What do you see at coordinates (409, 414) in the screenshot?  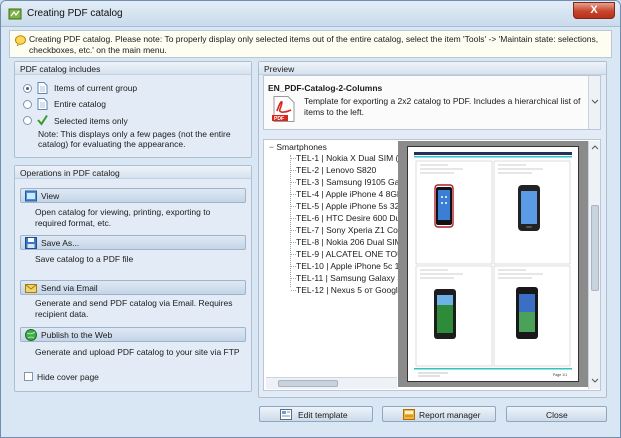 I see `report-manager-icon` at bounding box center [409, 414].